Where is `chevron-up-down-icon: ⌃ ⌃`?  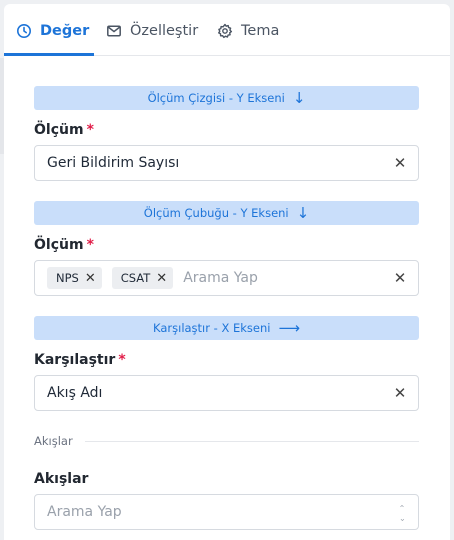 chevron-up-down-icon: ⌃ ⌃ is located at coordinates (402, 514).